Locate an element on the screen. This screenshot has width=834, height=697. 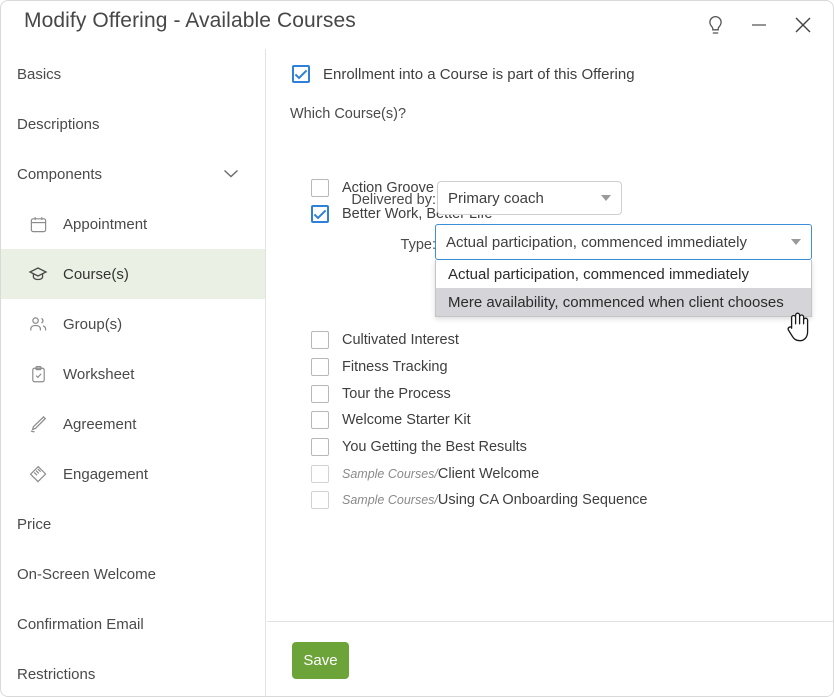
help-lightbulb-icon is located at coordinates (715, 25).